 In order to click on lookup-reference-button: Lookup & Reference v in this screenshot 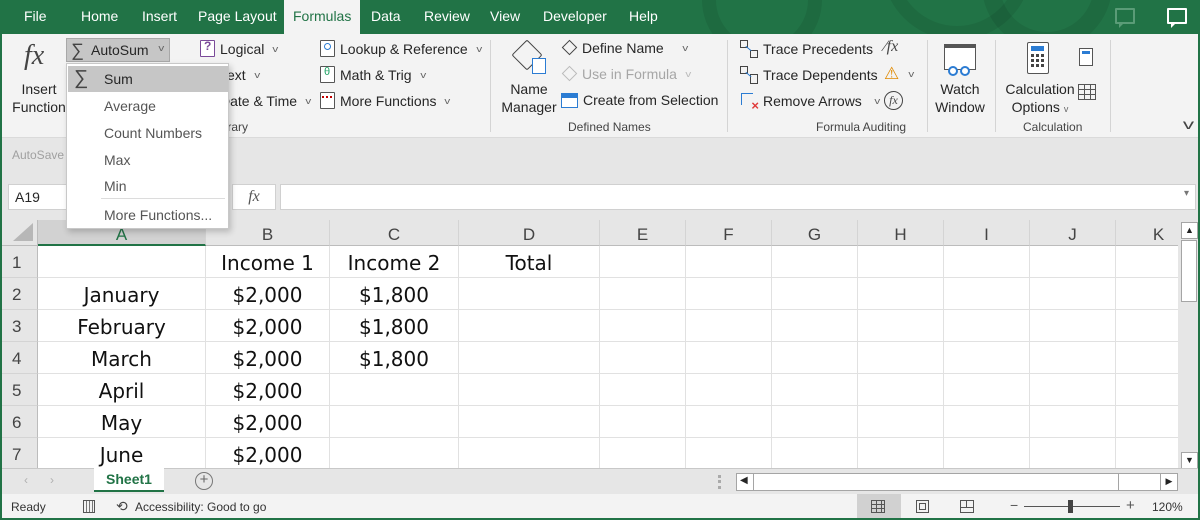, I will do `click(401, 48)`.